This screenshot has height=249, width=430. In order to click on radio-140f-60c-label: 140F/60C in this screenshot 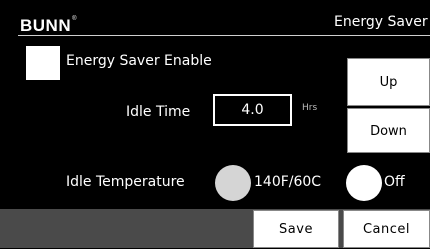, I will do `click(288, 182)`.